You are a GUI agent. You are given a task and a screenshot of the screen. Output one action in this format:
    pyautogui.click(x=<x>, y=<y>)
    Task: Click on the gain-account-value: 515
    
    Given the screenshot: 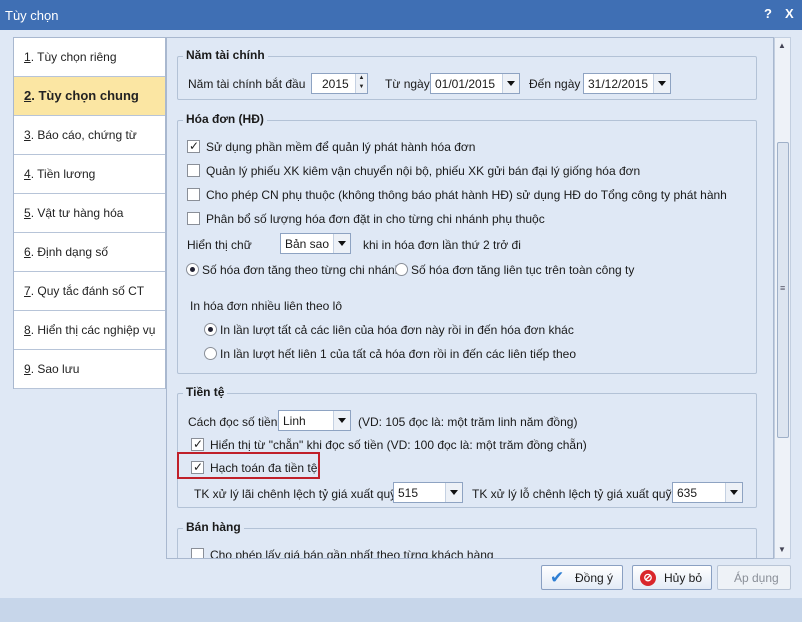 What is the action you would take?
    pyautogui.click(x=408, y=493)
    